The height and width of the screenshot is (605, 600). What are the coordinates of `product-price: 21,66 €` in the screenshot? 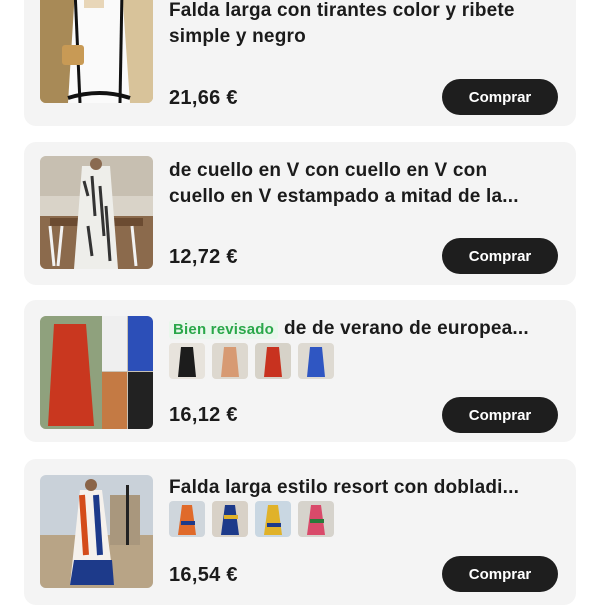 It's located at (203, 98).